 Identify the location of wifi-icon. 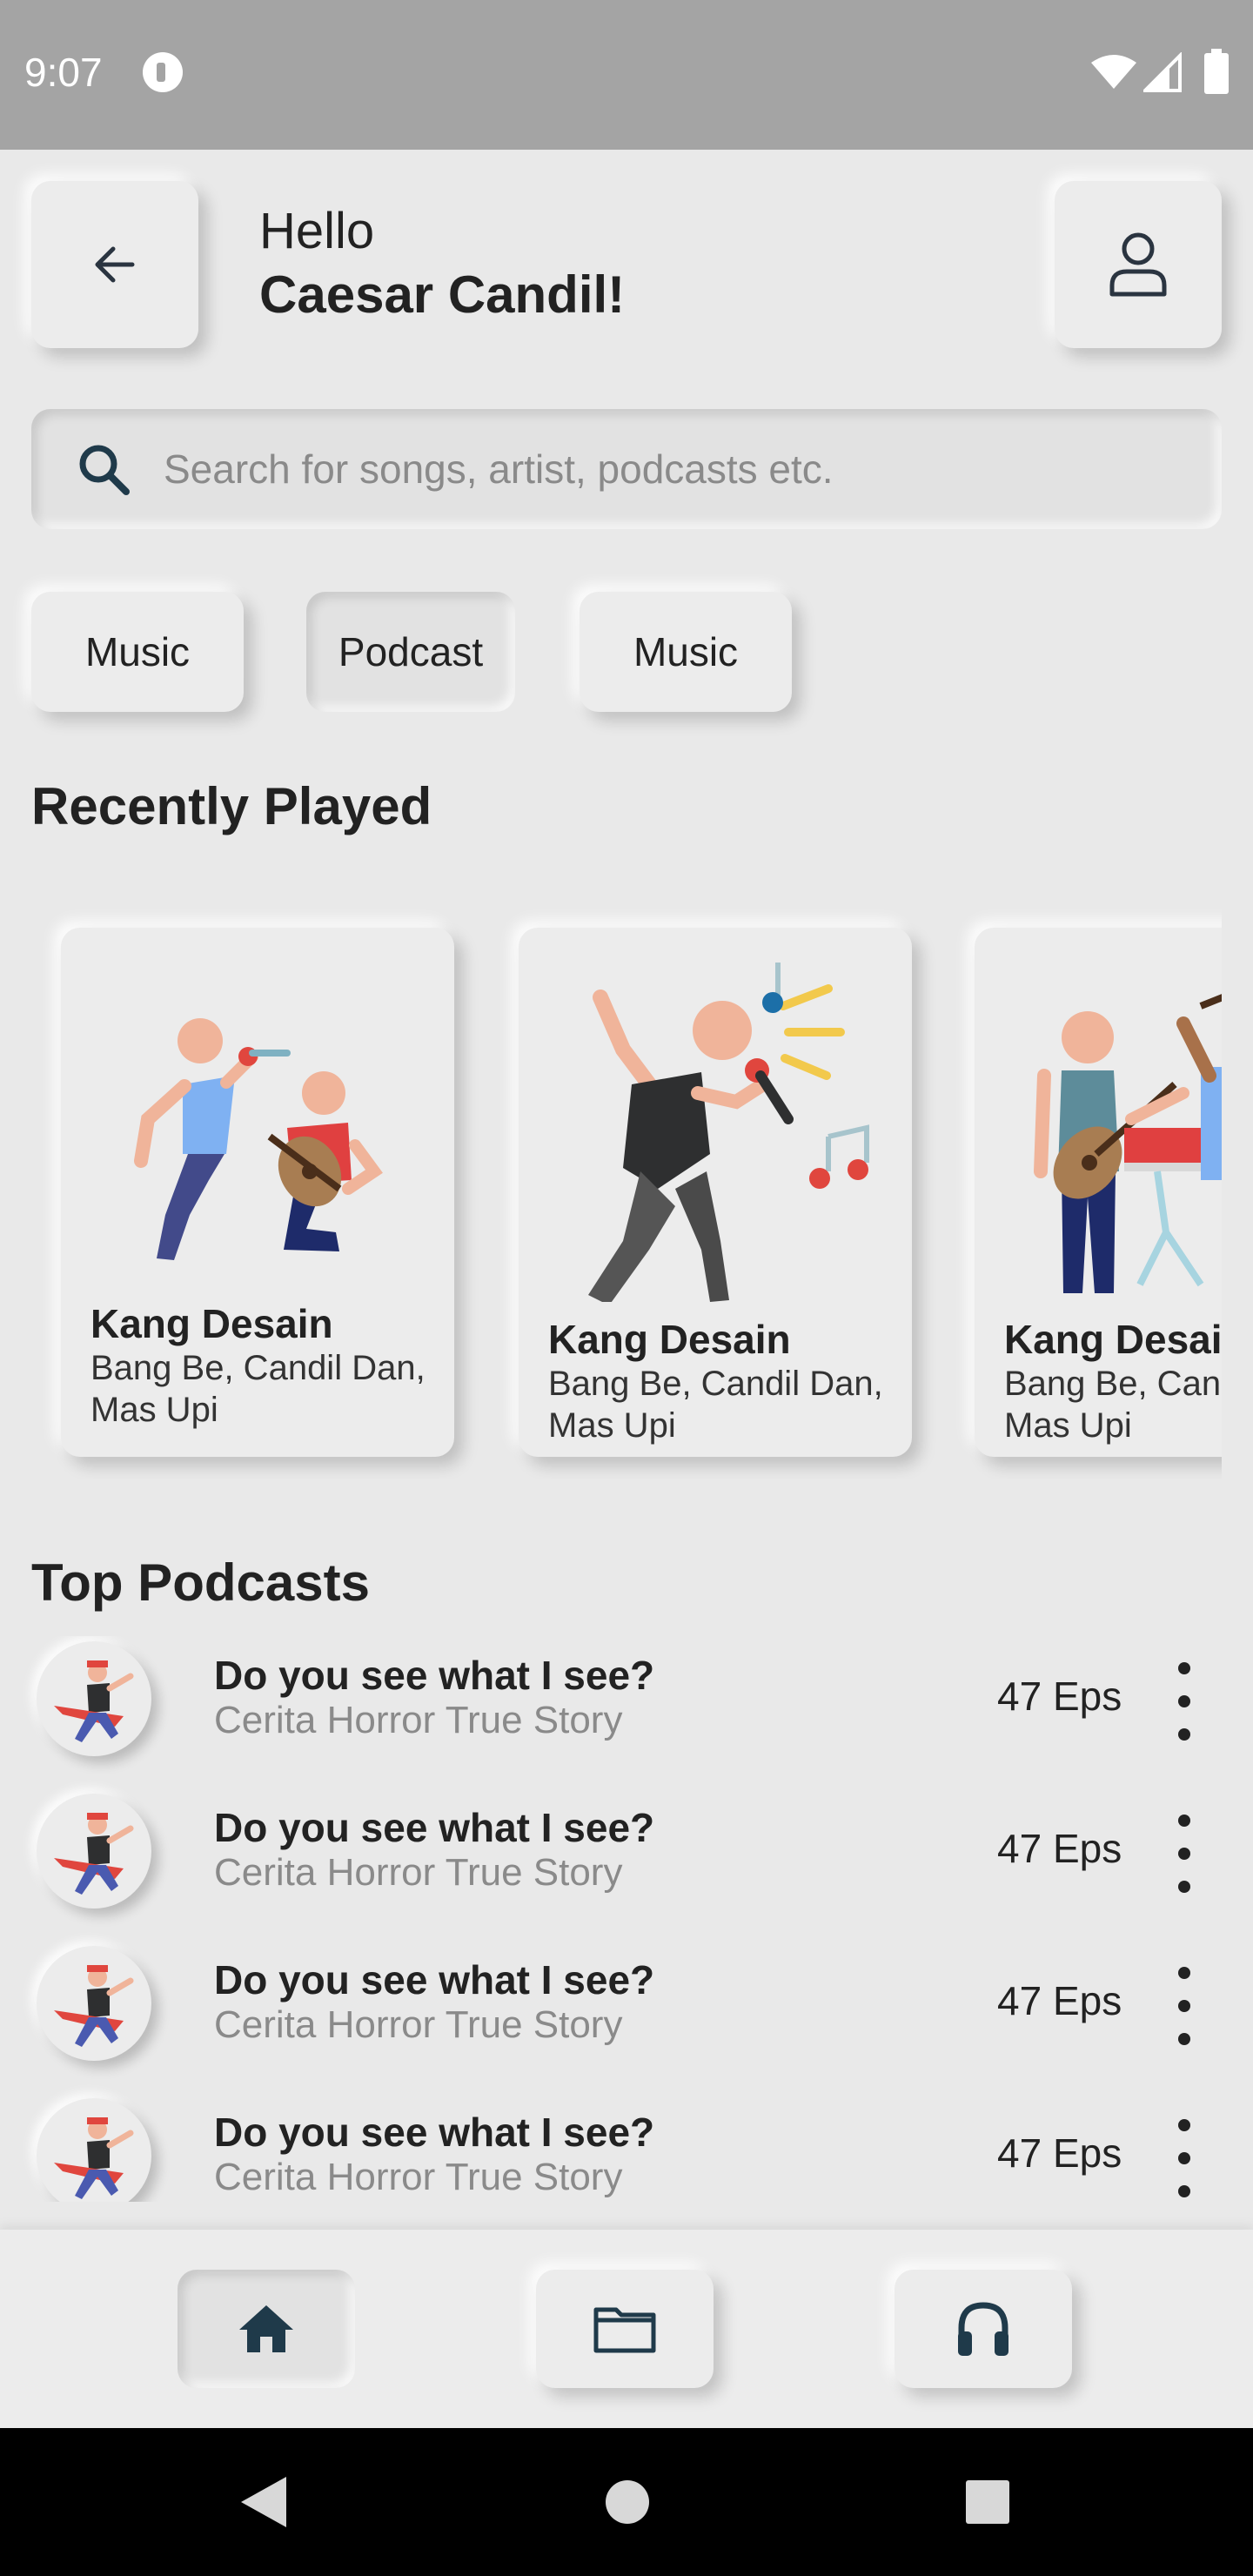
(1113, 72).